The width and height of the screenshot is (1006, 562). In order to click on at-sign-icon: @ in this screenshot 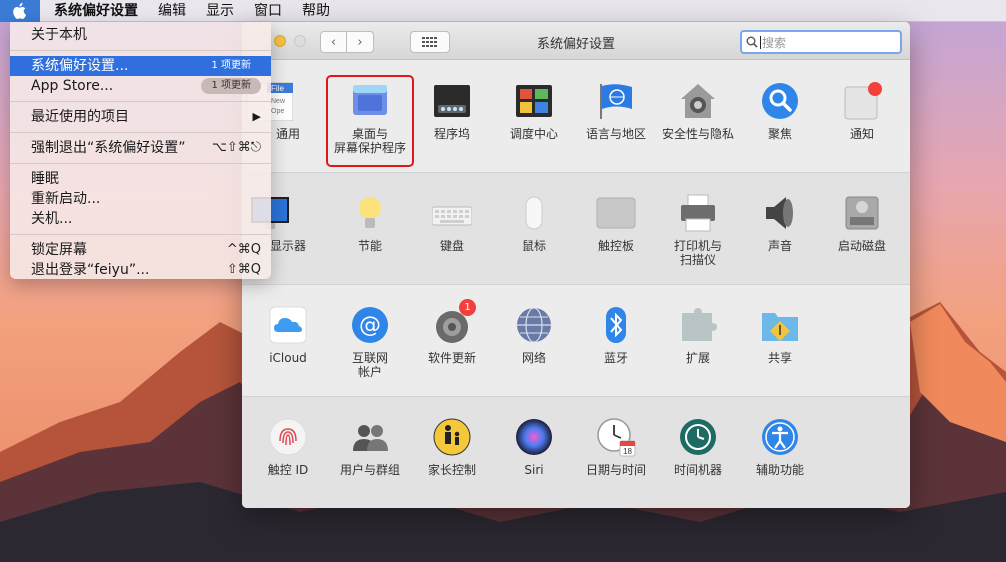, I will do `click(370, 325)`.